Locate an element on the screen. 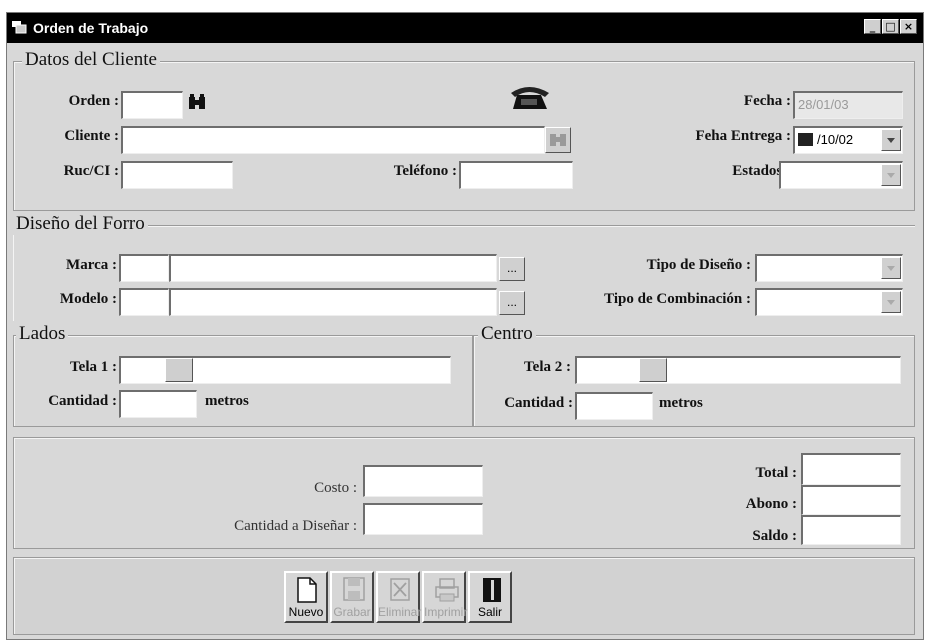  lados-legend: Lados is located at coordinates (42, 334).